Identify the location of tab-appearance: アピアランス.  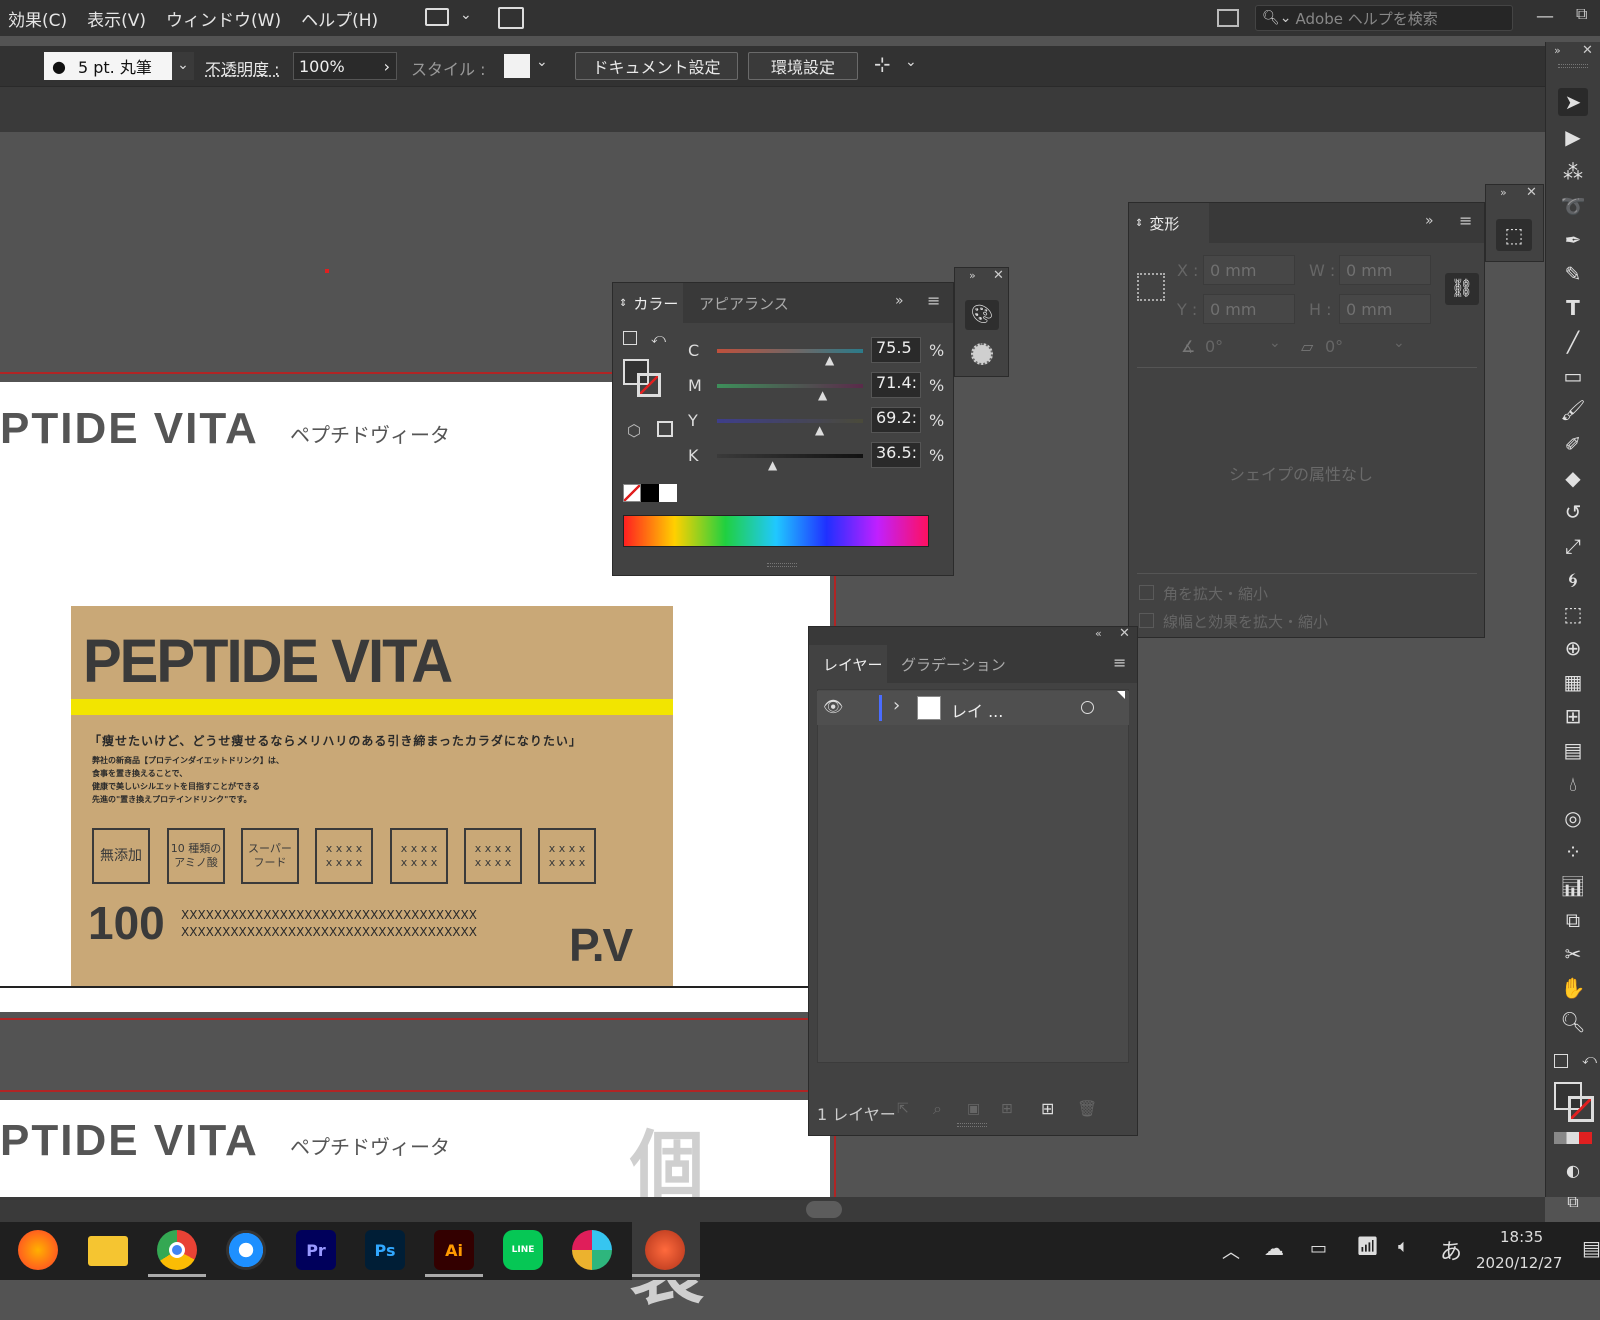
(744, 303).